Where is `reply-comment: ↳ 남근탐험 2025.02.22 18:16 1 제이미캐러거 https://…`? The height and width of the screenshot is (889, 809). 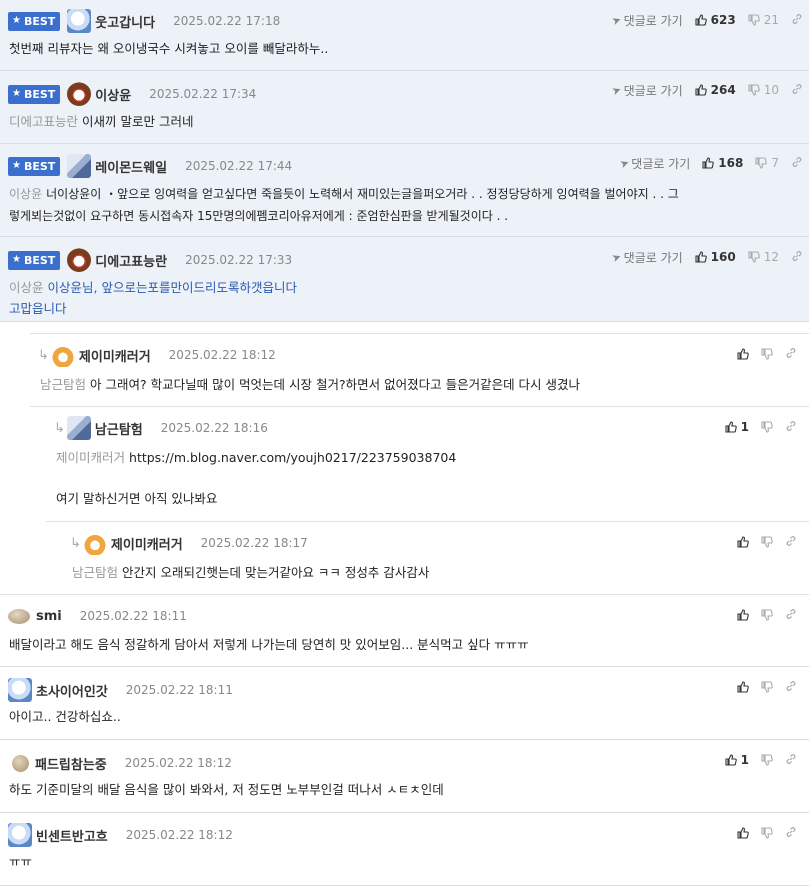 reply-comment: ↳ 남근탐험 2025.02.22 18:16 1 제이미캐러거 https://… is located at coordinates (427, 464).